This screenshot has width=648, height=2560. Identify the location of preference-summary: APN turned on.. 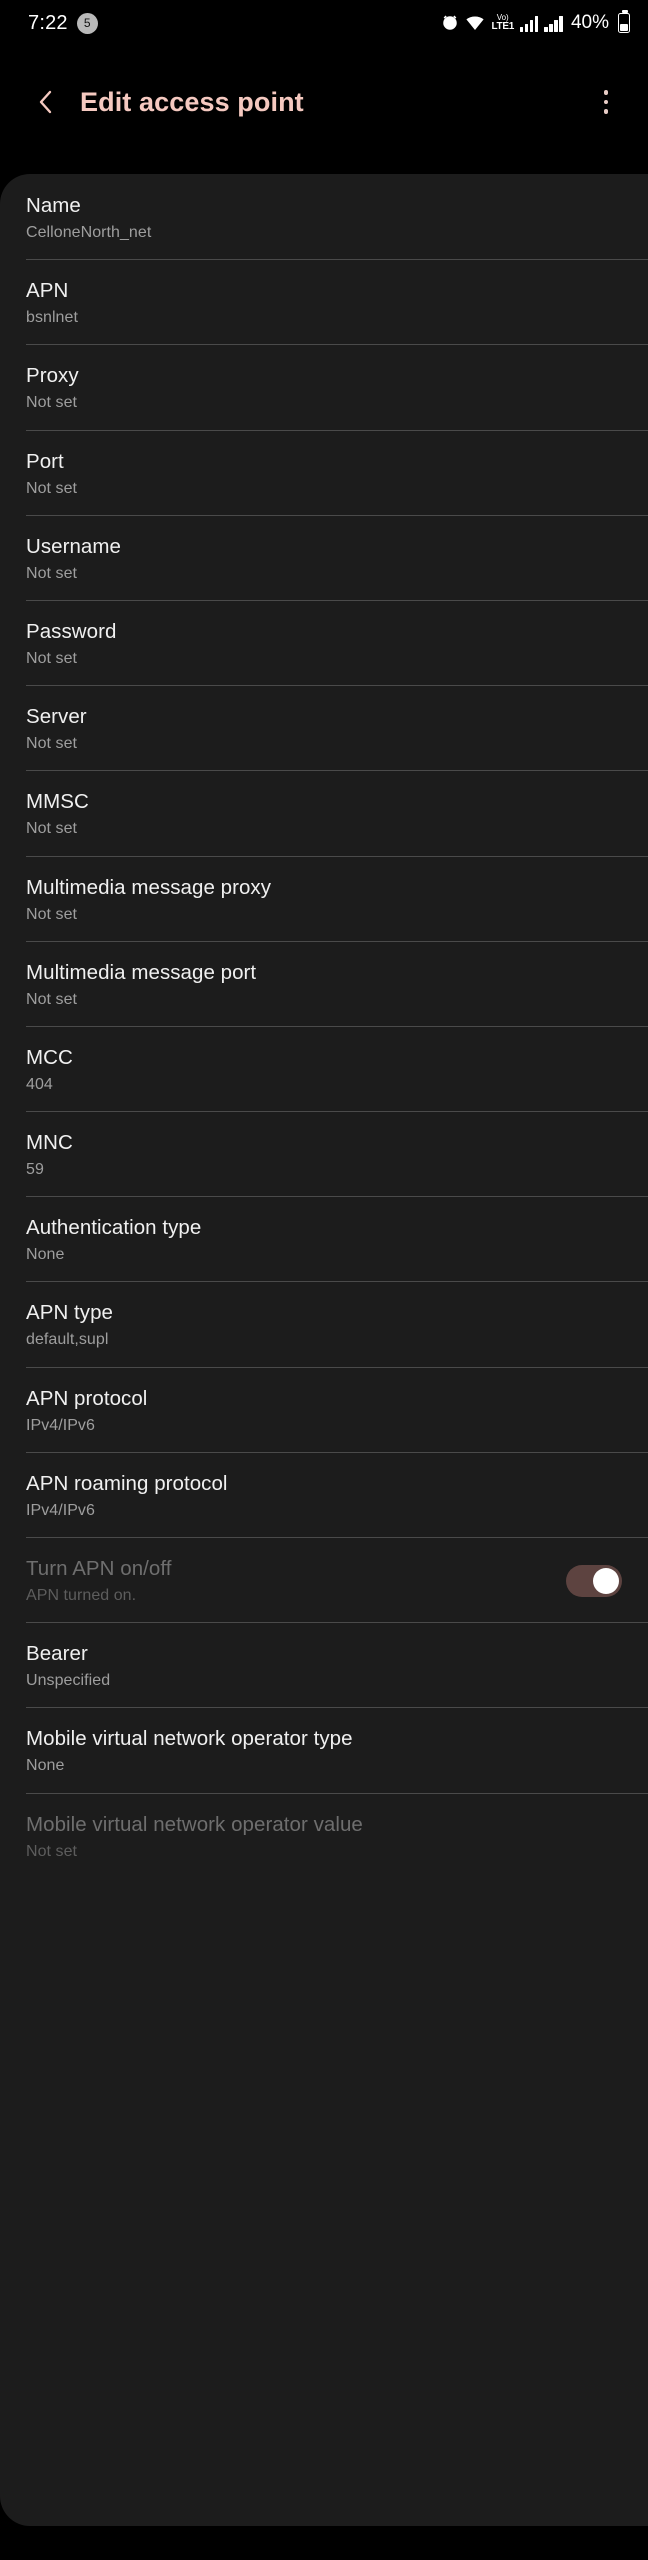
(81, 1595).